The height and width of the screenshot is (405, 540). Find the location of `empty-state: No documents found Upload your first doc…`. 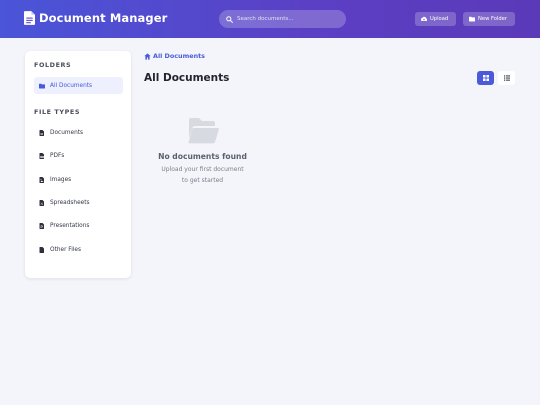

empty-state: No documents found Upload your first doc… is located at coordinates (202, 152).